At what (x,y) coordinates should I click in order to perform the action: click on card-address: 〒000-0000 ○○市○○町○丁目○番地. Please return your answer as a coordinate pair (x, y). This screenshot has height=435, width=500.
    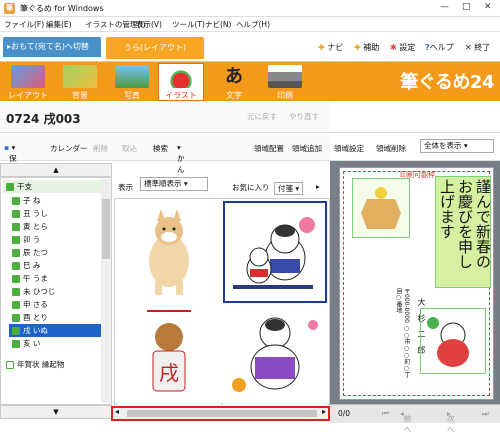
    Looking at the image, I should click on (402, 333).